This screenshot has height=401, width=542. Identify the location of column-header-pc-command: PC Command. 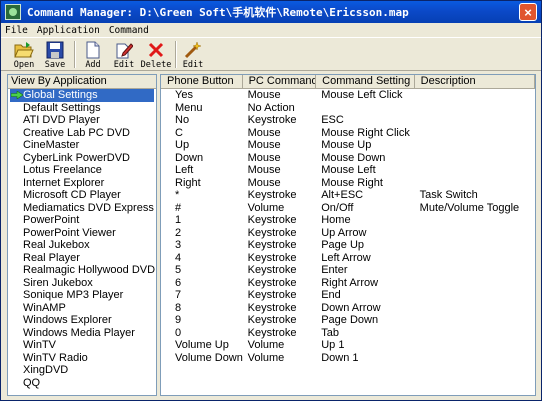
(280, 82).